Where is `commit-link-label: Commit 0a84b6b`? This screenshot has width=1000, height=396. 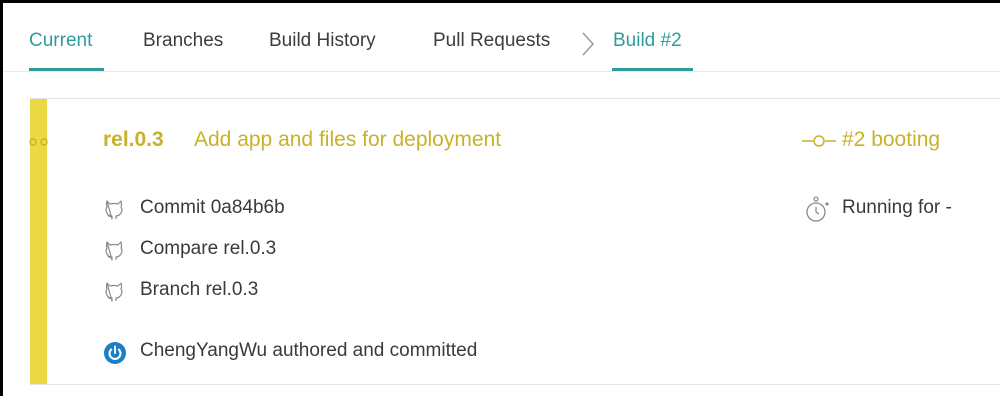
commit-link-label: Commit 0a84b6b is located at coordinates (212, 207).